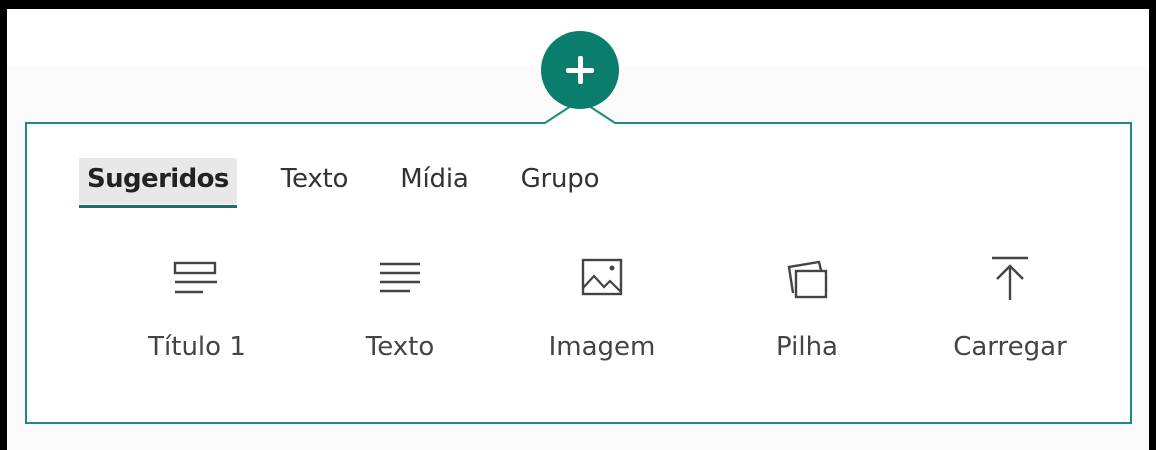  Describe the element at coordinates (602, 308) in the screenshot. I see `image-option: Imagem` at that location.